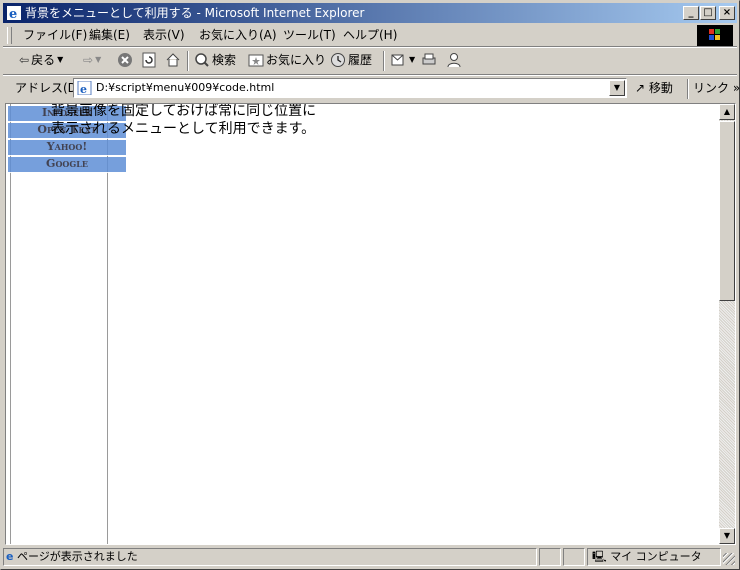 This screenshot has width=740, height=570. I want to click on printer-icon, so click(429, 59).